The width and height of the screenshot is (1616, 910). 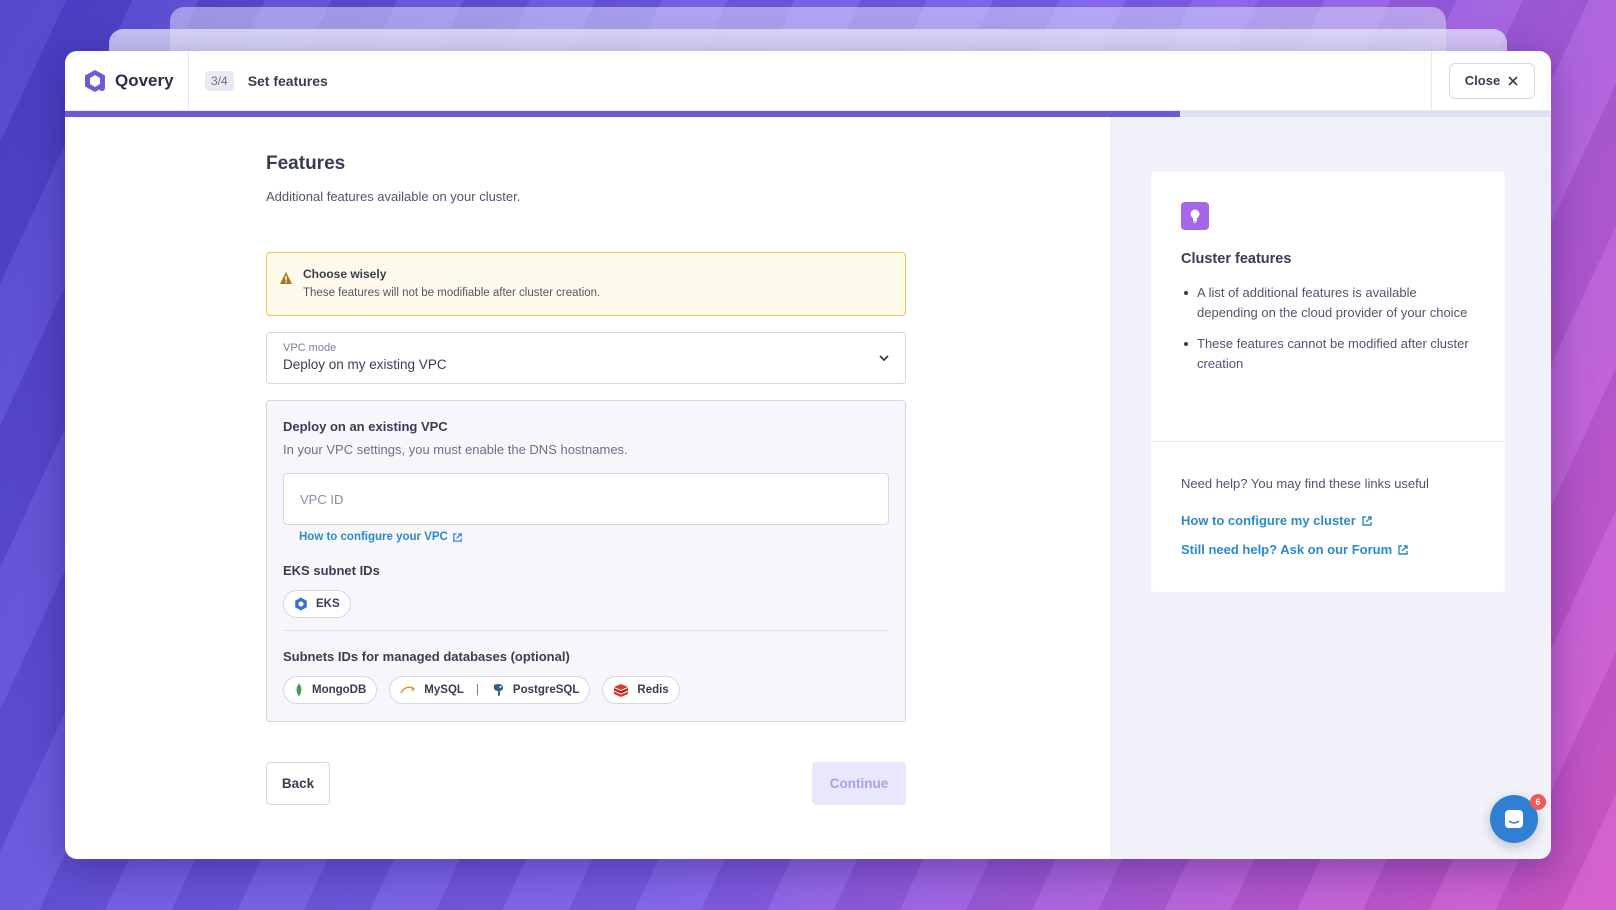 I want to click on close-button: Close, so click(x=1491, y=80).